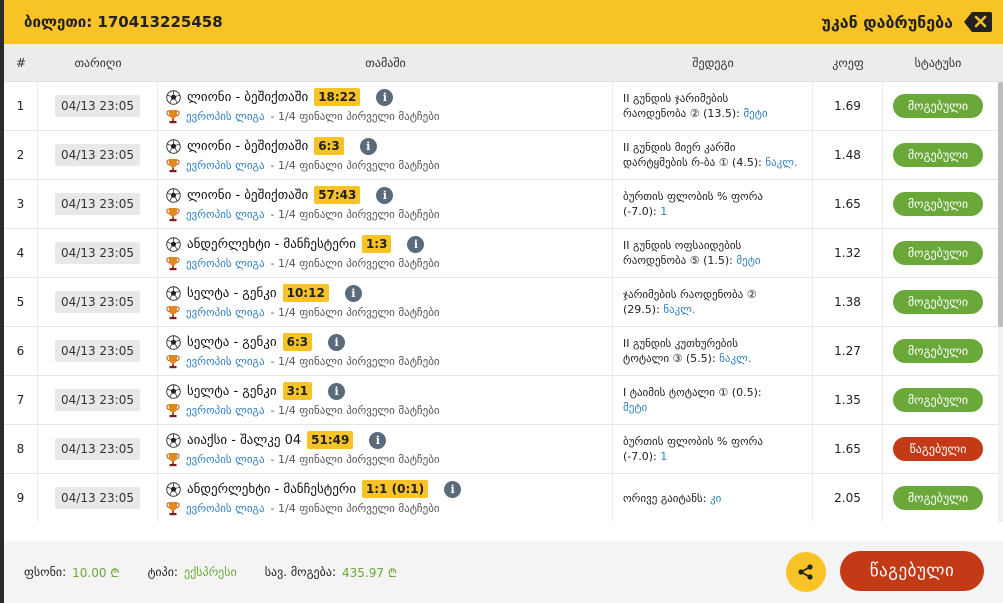 This screenshot has width=1003, height=603. I want to click on row-number: 9, so click(21, 498).